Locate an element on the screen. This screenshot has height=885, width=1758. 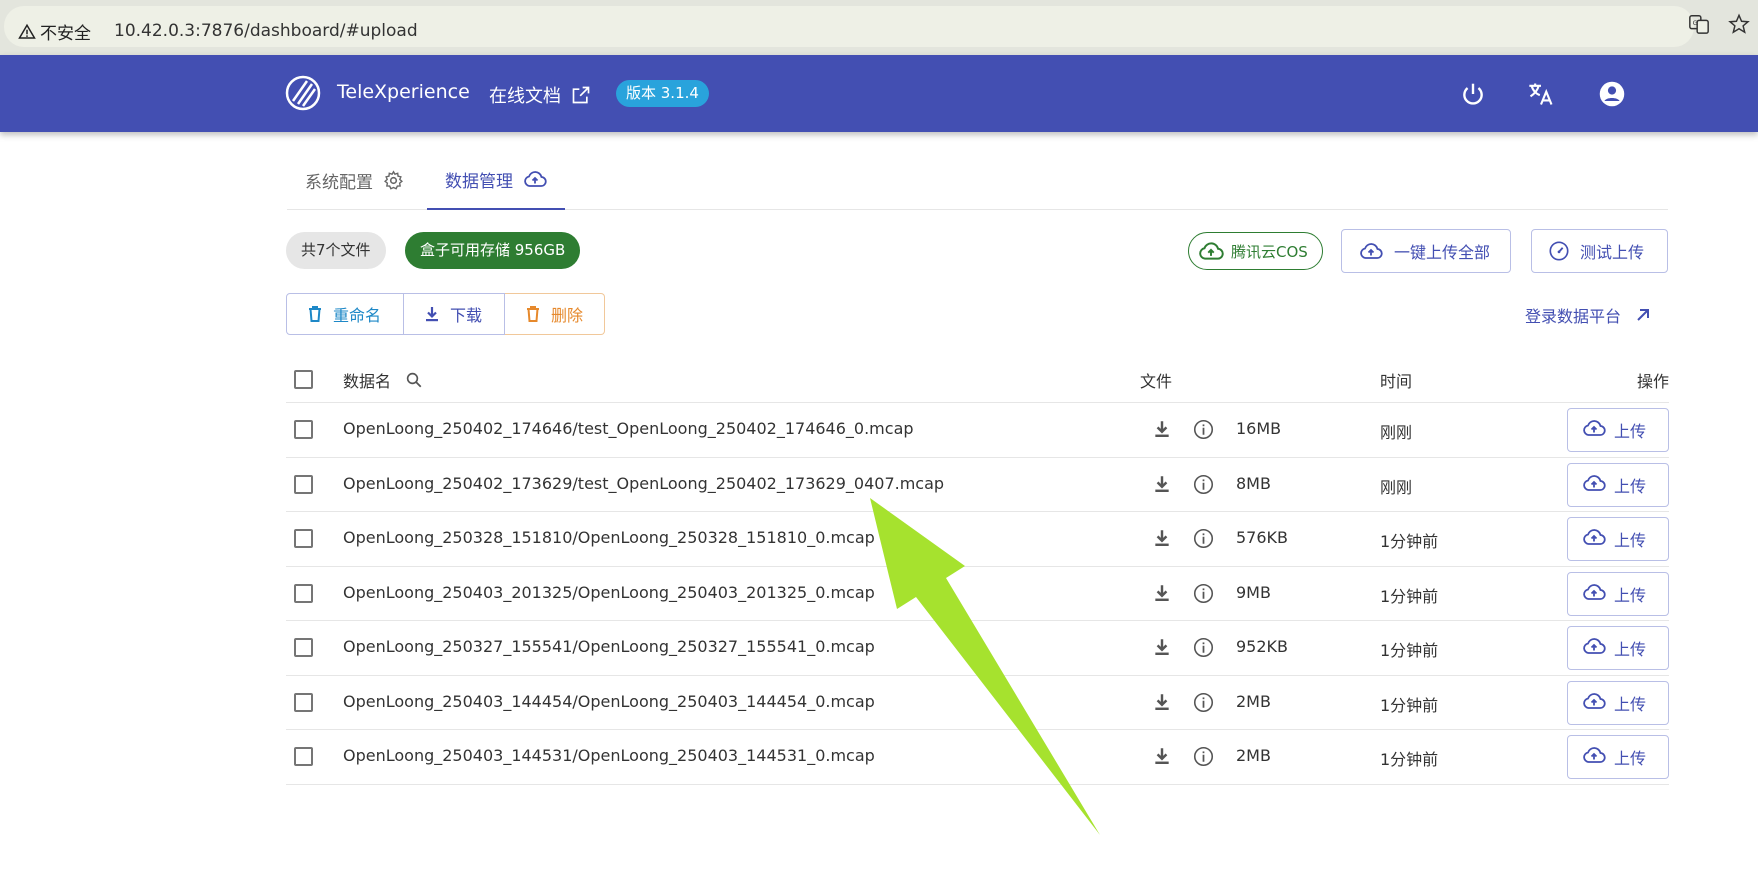
file-size-cell: 2MB is located at coordinates (1253, 755).